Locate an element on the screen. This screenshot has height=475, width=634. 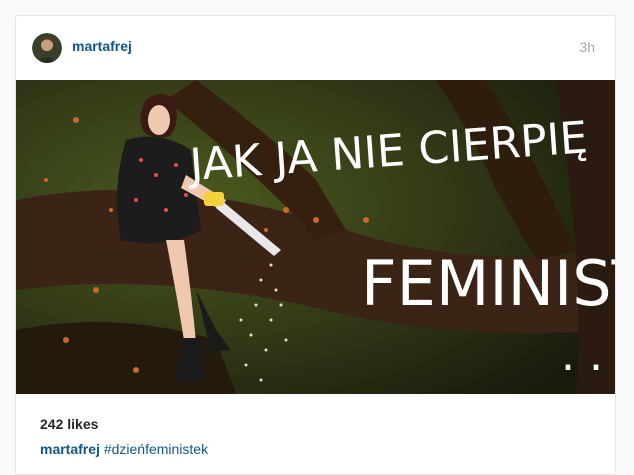
post-username: martafrej is located at coordinates (102, 46).